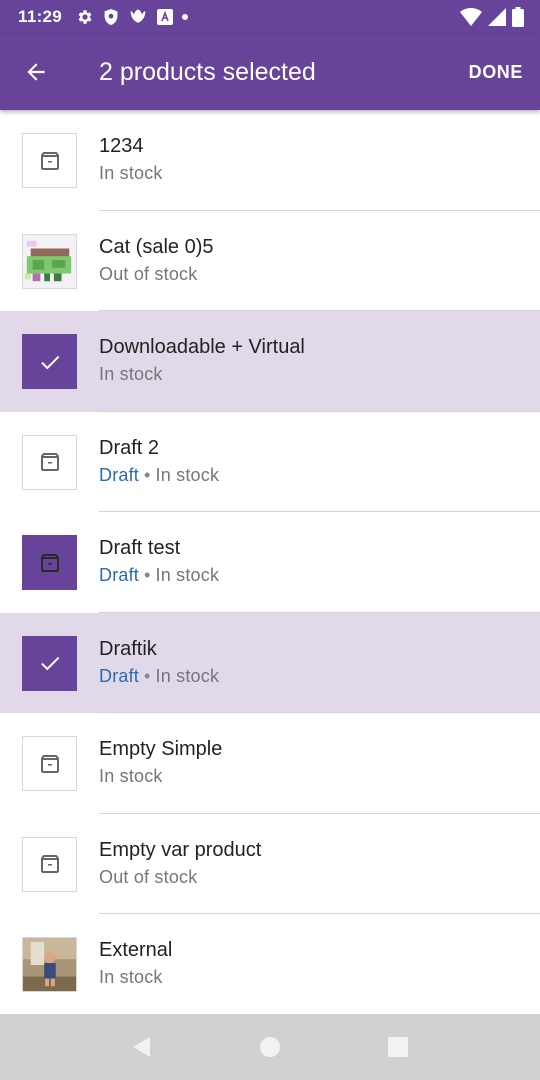 The image size is (540, 1080). Describe the element at coordinates (121, 146) in the screenshot. I see `product-name: 1234` at that location.